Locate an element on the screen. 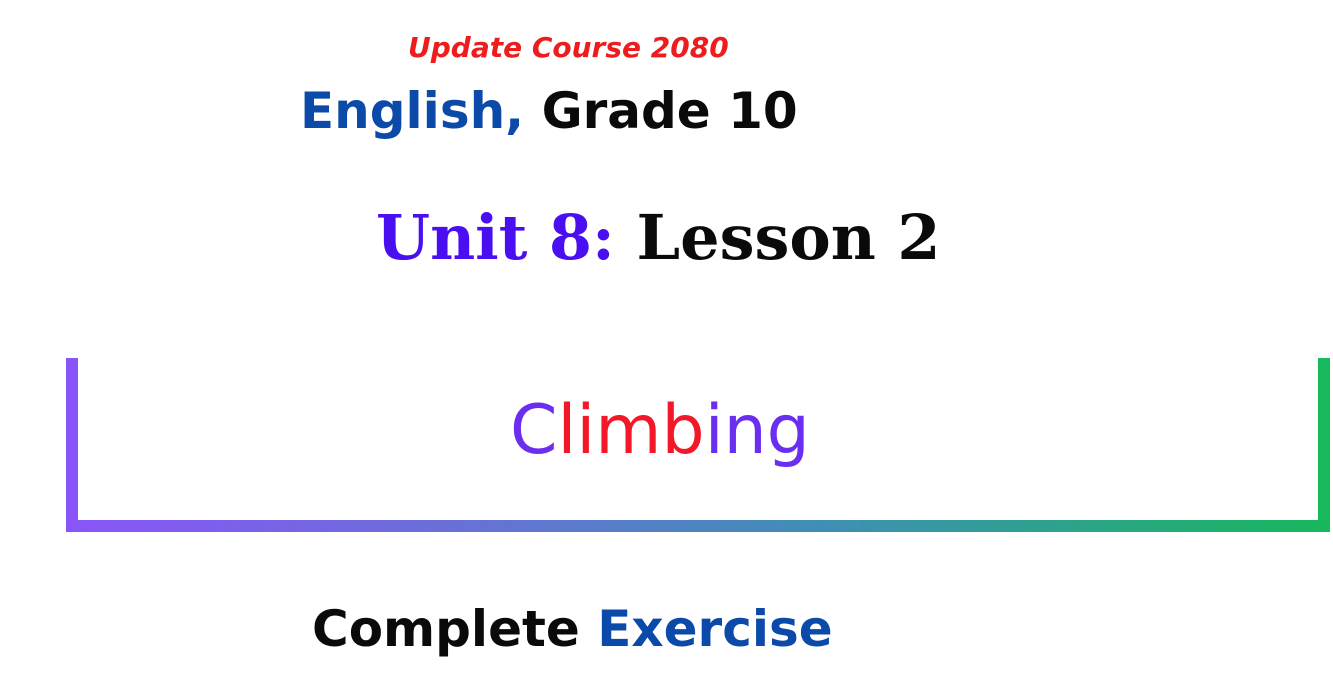 The image size is (1333, 697). complete-exercise-label: Complete Exercise is located at coordinates (572, 629).